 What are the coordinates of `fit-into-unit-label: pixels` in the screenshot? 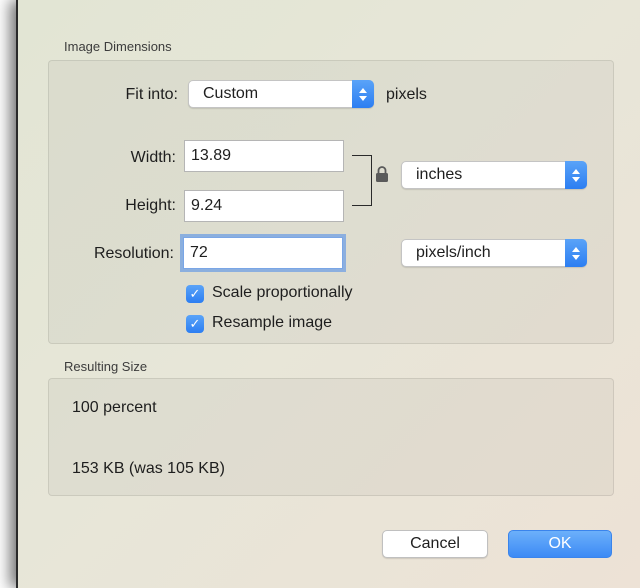 It's located at (406, 94).